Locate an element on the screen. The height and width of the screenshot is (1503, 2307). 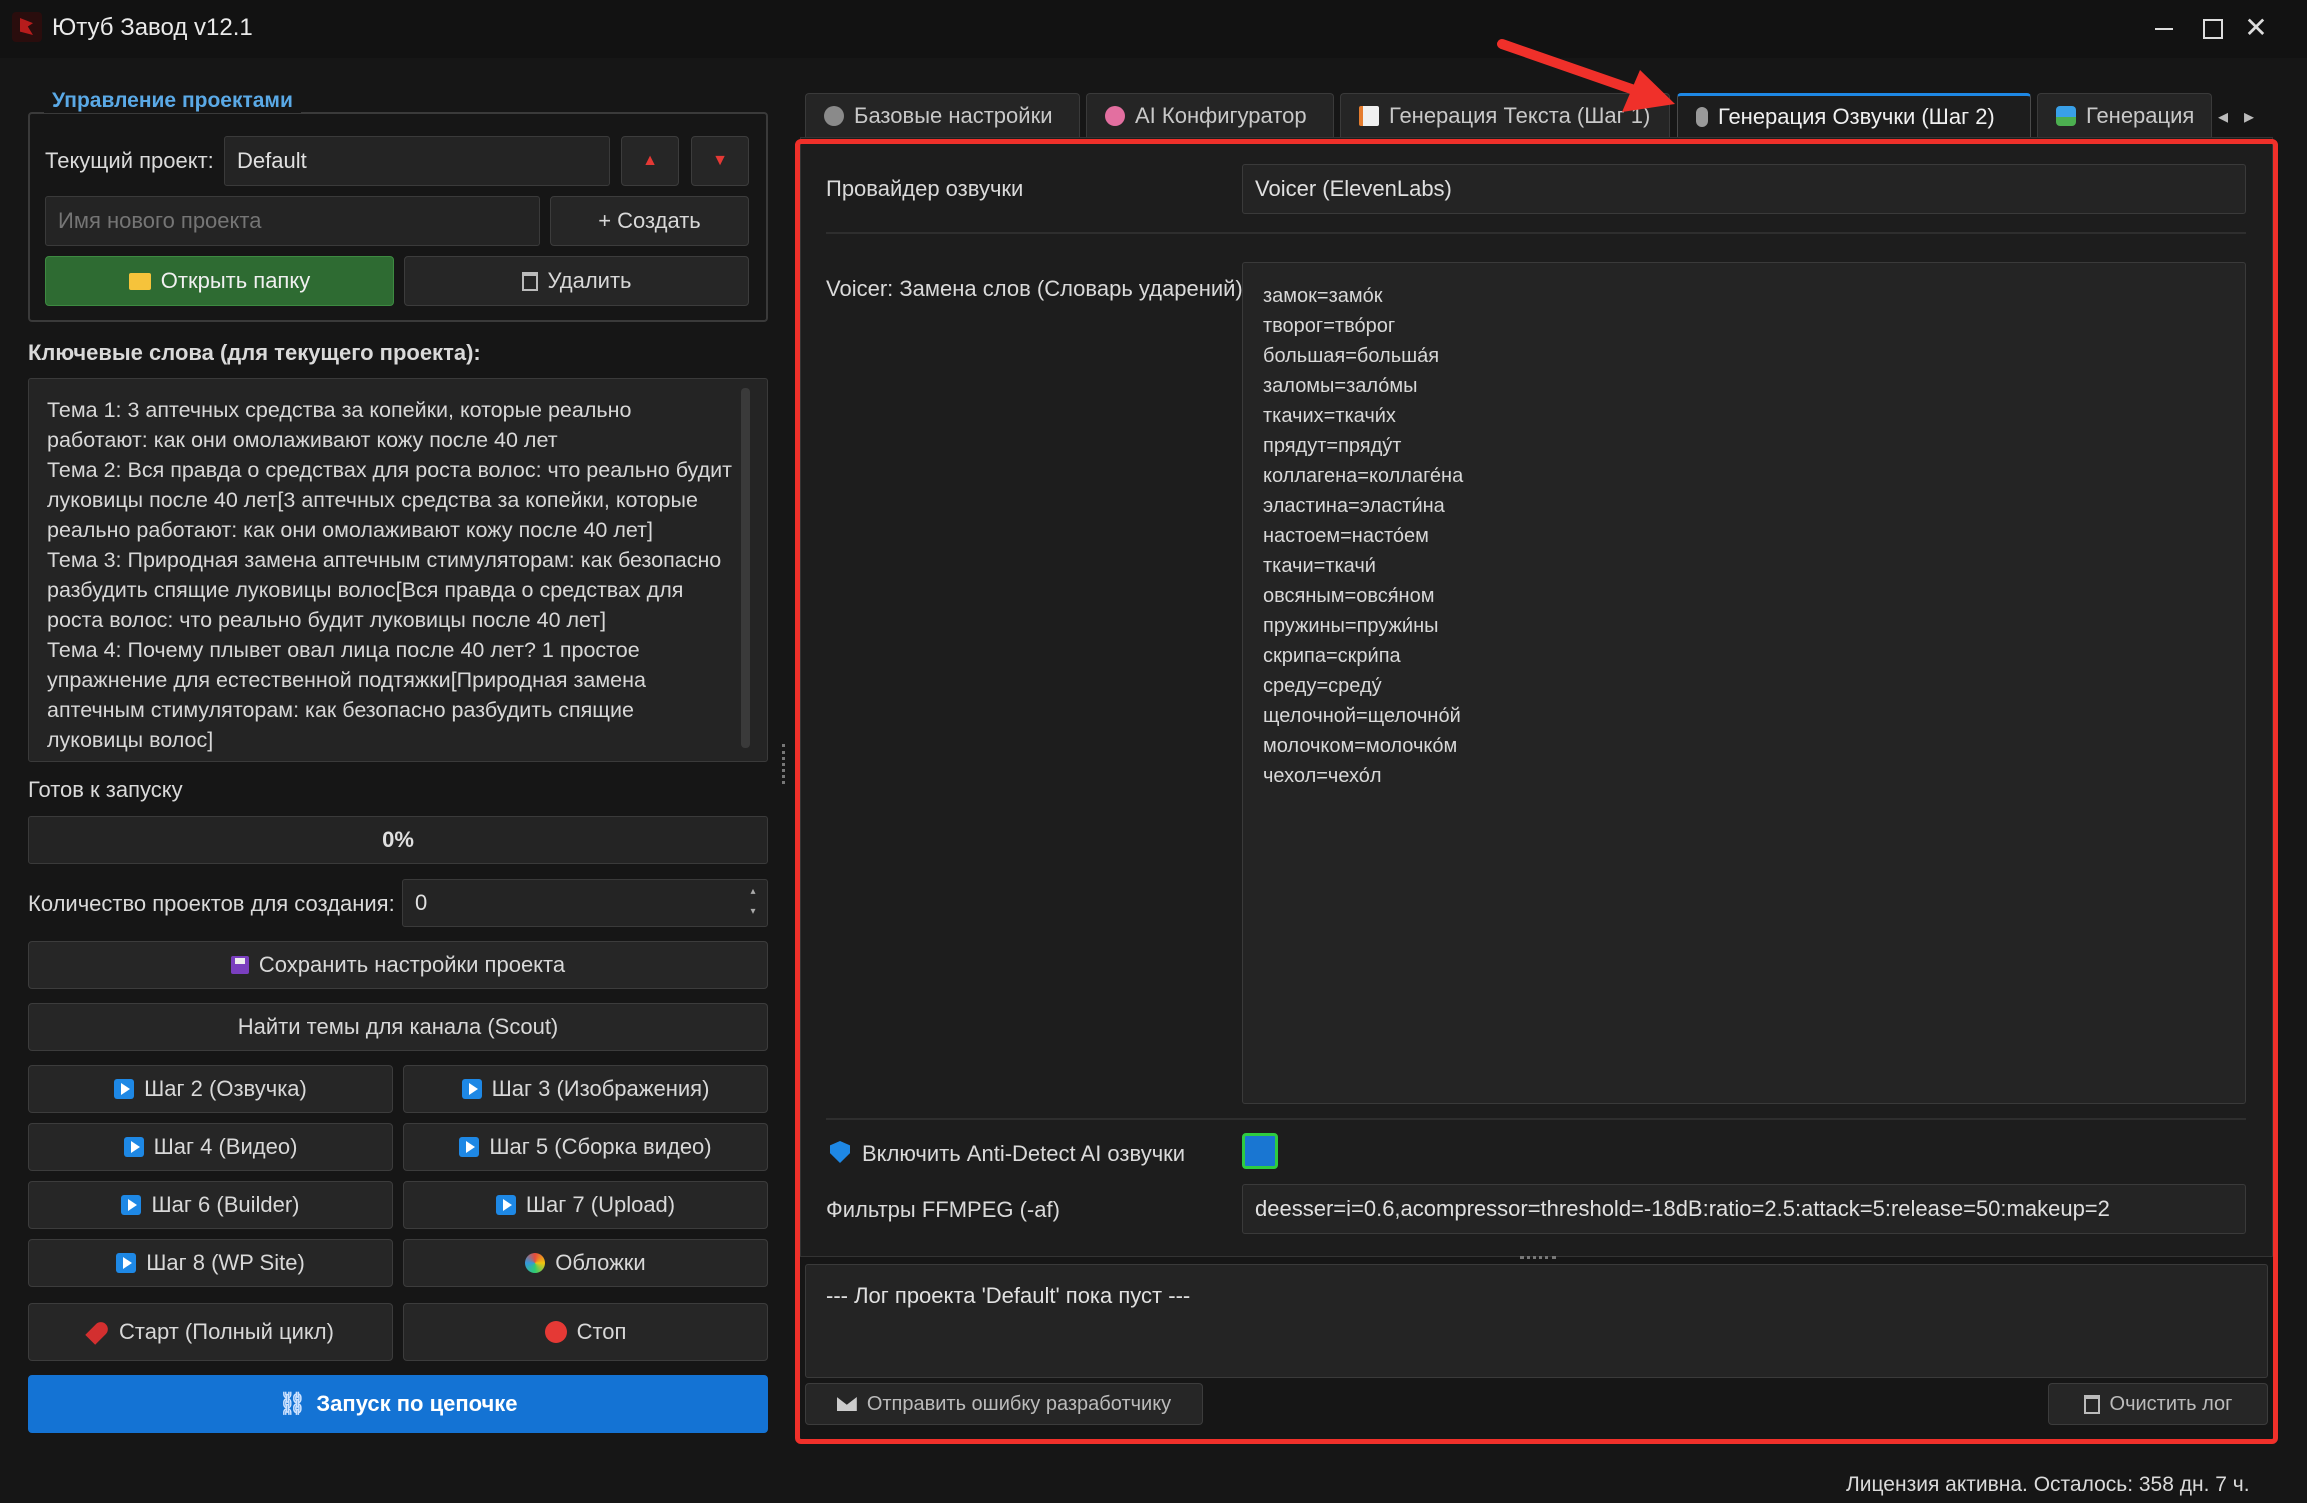
tab-voice-generation: Генерация Озвучки (Шаг 2) is located at coordinates (1854, 115).